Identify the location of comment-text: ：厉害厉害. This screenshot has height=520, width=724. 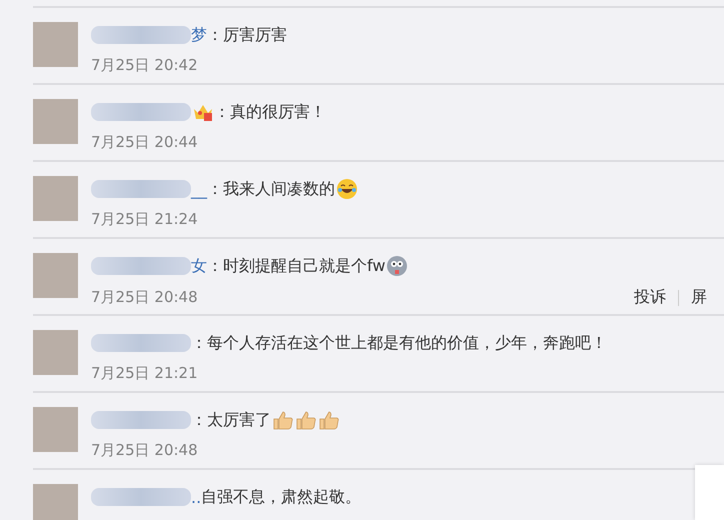
(247, 35).